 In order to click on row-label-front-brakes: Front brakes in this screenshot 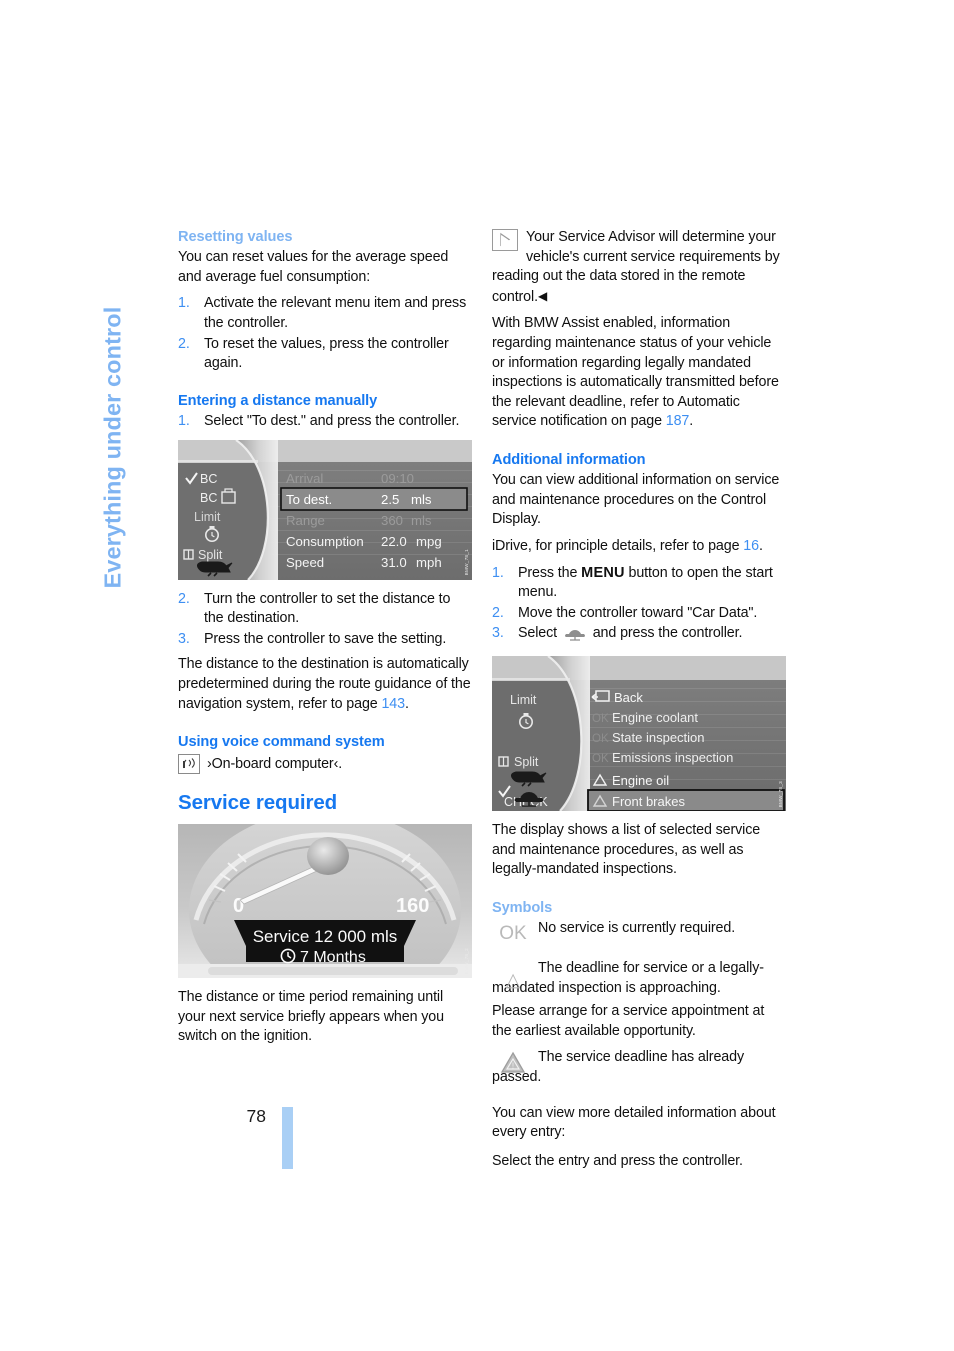, I will do `click(648, 801)`.